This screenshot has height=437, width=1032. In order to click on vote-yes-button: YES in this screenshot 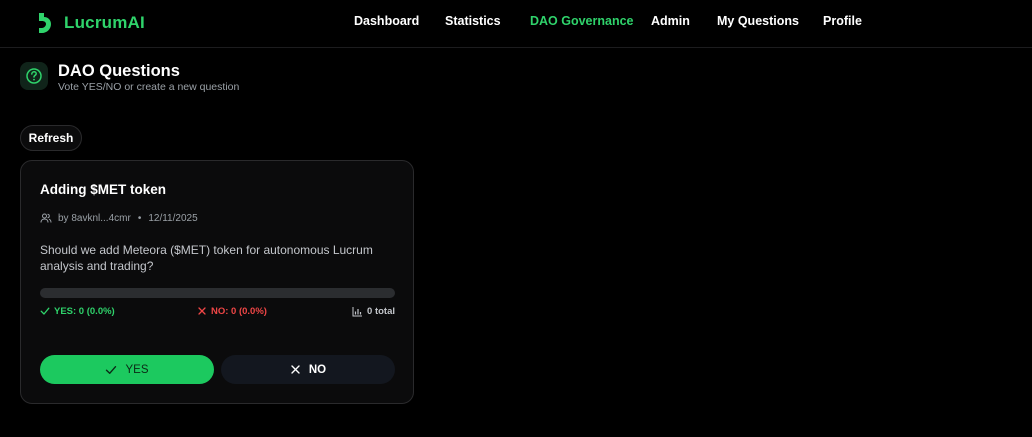, I will do `click(127, 369)`.